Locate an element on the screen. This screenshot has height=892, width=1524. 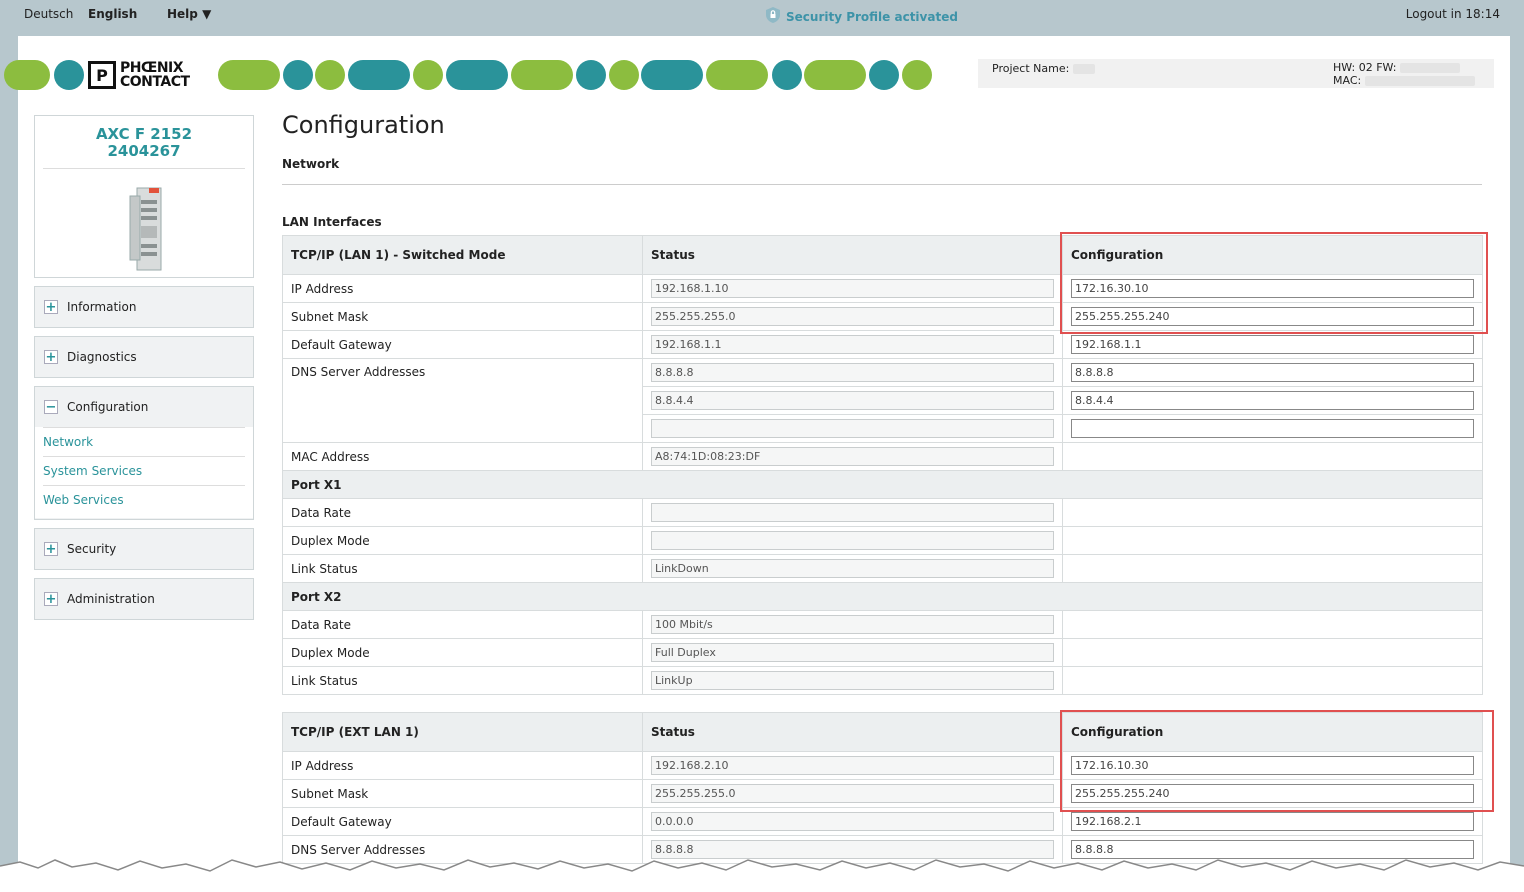
section-heading: LAN Interfaces is located at coordinates (332, 222).